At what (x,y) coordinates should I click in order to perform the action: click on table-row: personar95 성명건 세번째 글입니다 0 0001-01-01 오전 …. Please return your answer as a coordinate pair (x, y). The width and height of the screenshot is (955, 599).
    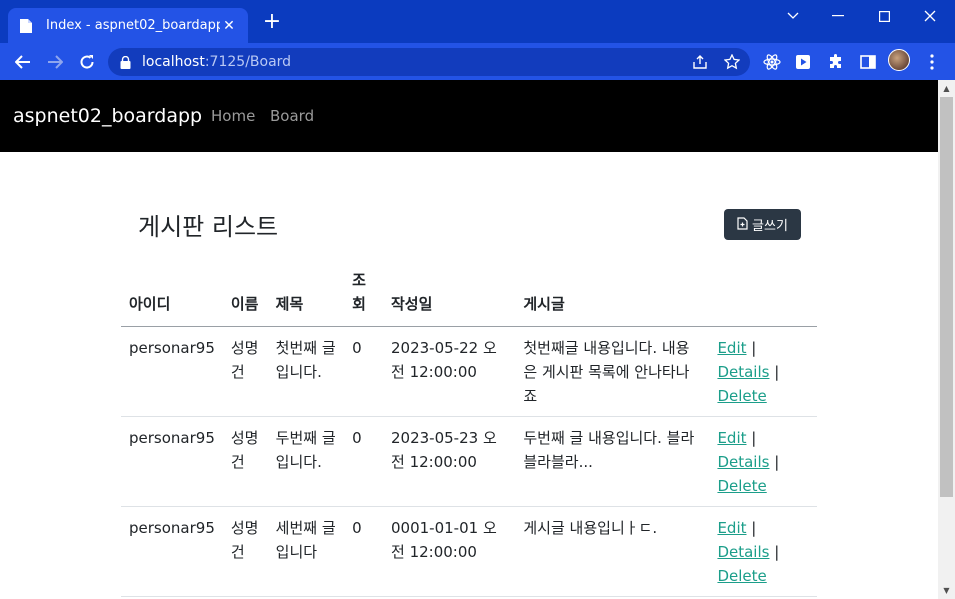
    Looking at the image, I should click on (469, 551).